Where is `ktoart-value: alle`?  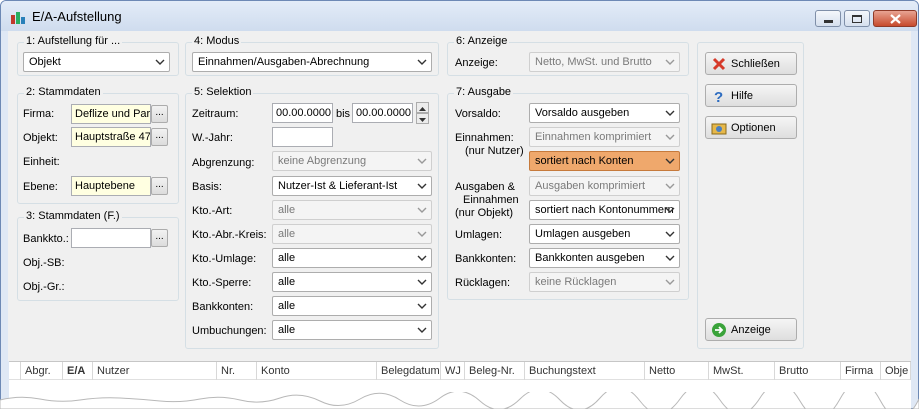 ktoart-value: alle is located at coordinates (287, 210).